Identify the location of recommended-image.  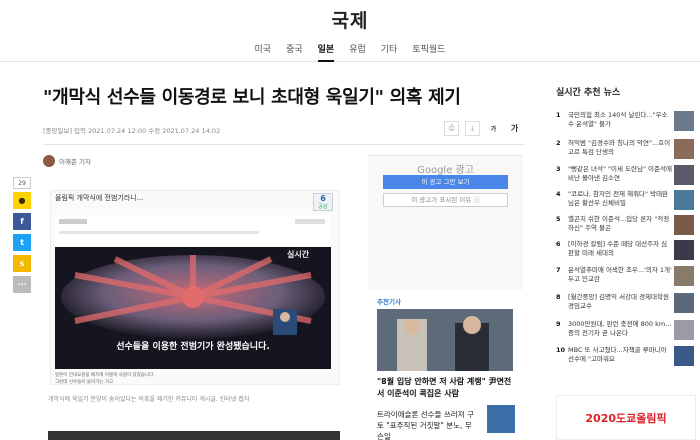
(445, 340).